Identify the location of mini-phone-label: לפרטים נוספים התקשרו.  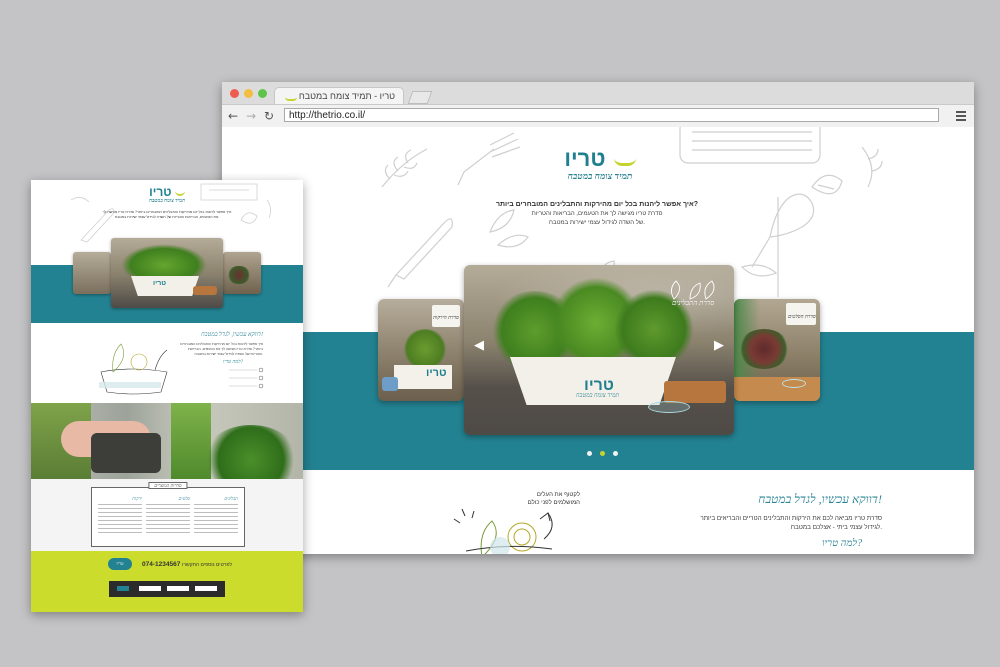
(207, 565).